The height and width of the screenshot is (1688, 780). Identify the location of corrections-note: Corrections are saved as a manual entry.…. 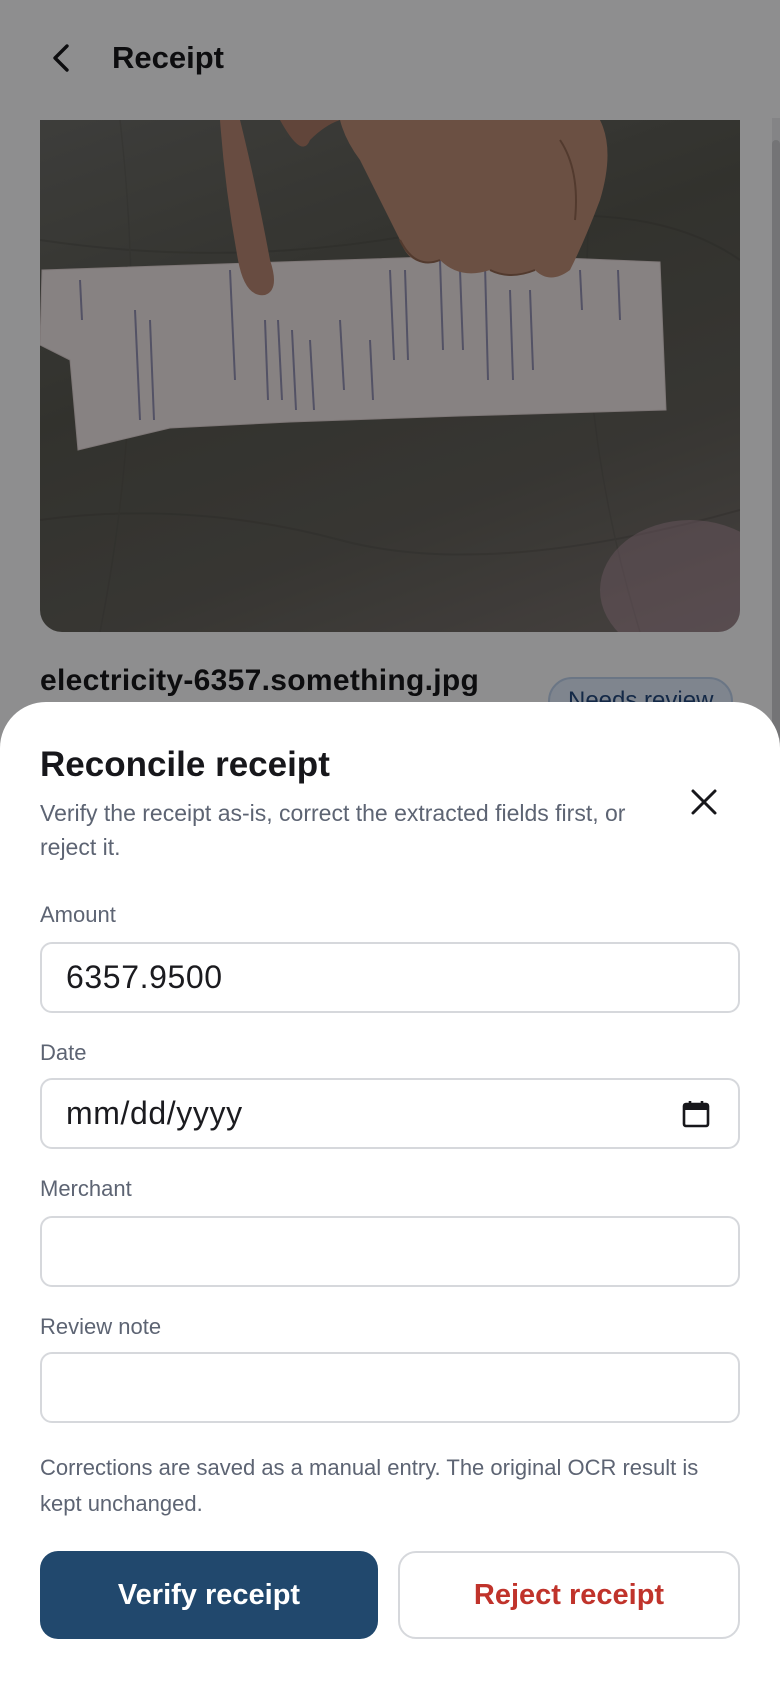
(369, 1485).